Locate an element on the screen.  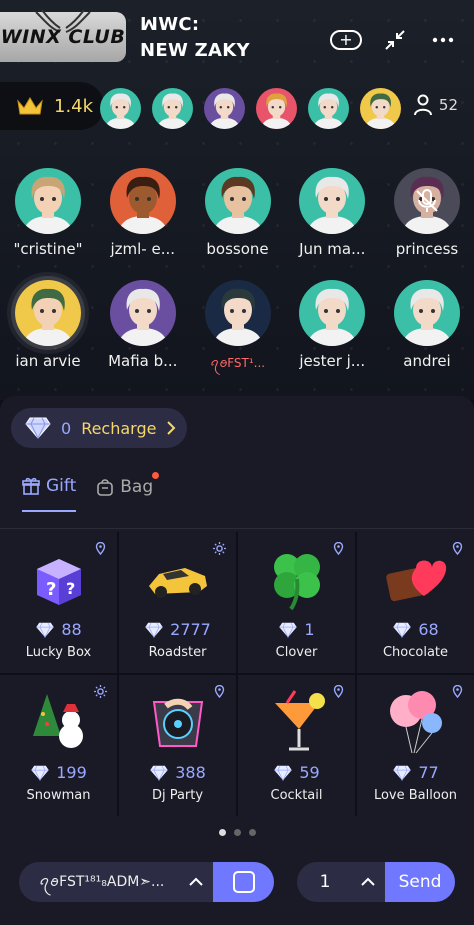
follow-button: + is located at coordinates (346, 40).